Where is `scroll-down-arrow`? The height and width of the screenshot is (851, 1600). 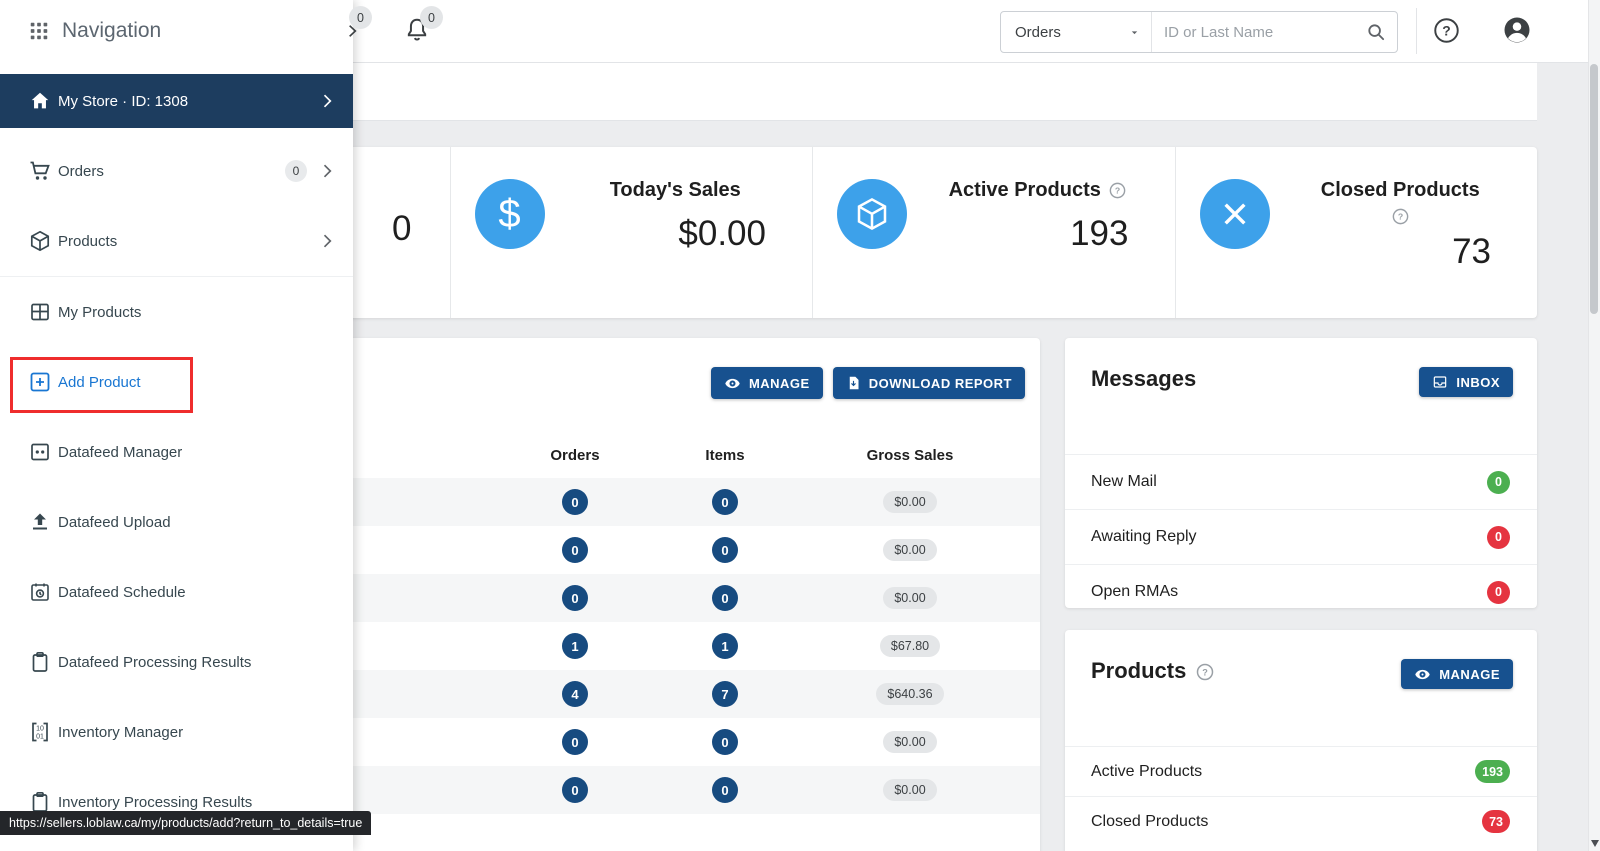 scroll-down-arrow is located at coordinates (1594, 843).